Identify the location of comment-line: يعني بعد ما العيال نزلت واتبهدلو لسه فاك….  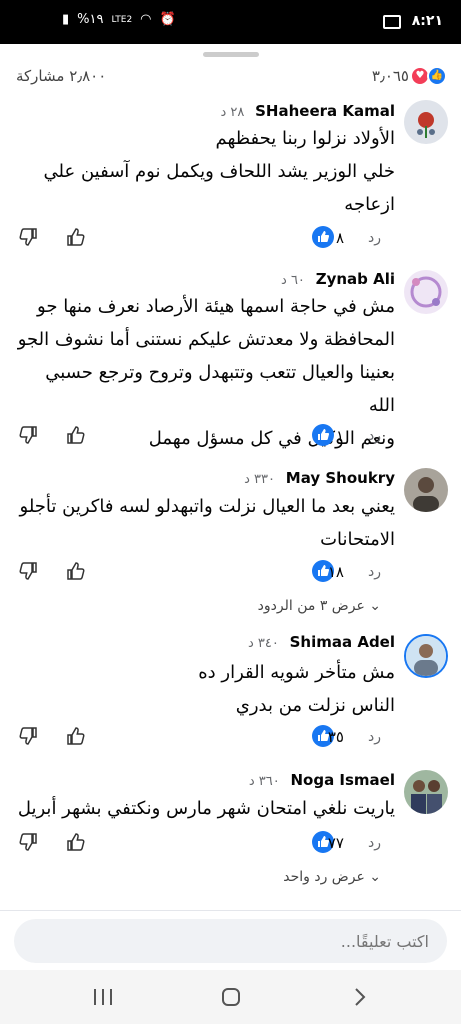
(207, 506).